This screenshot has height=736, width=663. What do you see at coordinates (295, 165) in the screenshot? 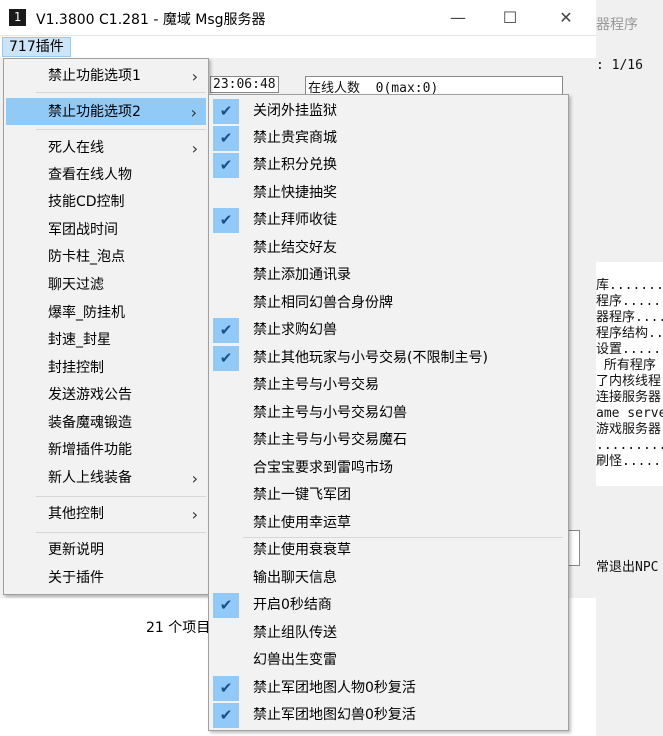
I see `submenu-item-label: 禁止积分兑换` at bounding box center [295, 165].